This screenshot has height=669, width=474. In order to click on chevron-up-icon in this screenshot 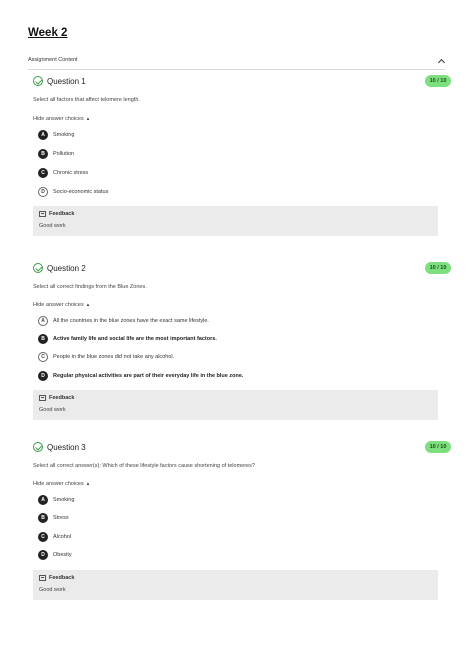, I will do `click(441, 60)`.